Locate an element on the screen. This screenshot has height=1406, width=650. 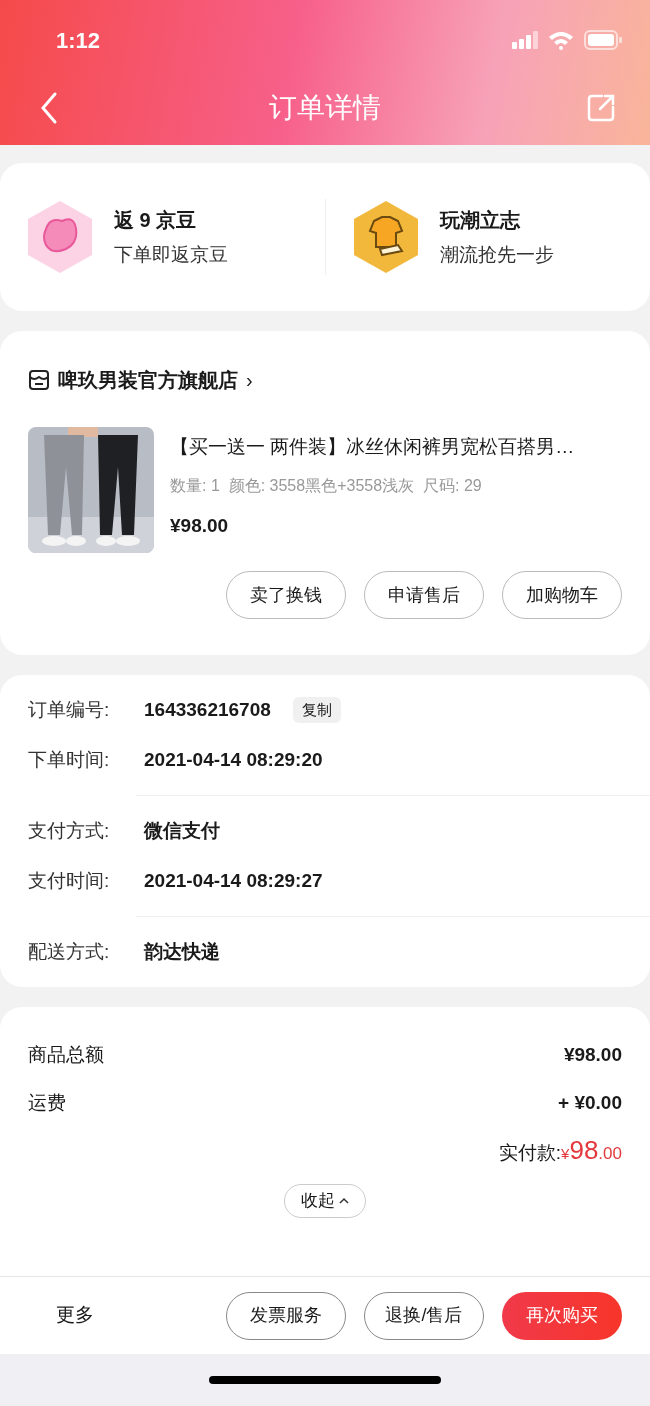
summary-label: 商品总额 is located at coordinates (66, 1054).